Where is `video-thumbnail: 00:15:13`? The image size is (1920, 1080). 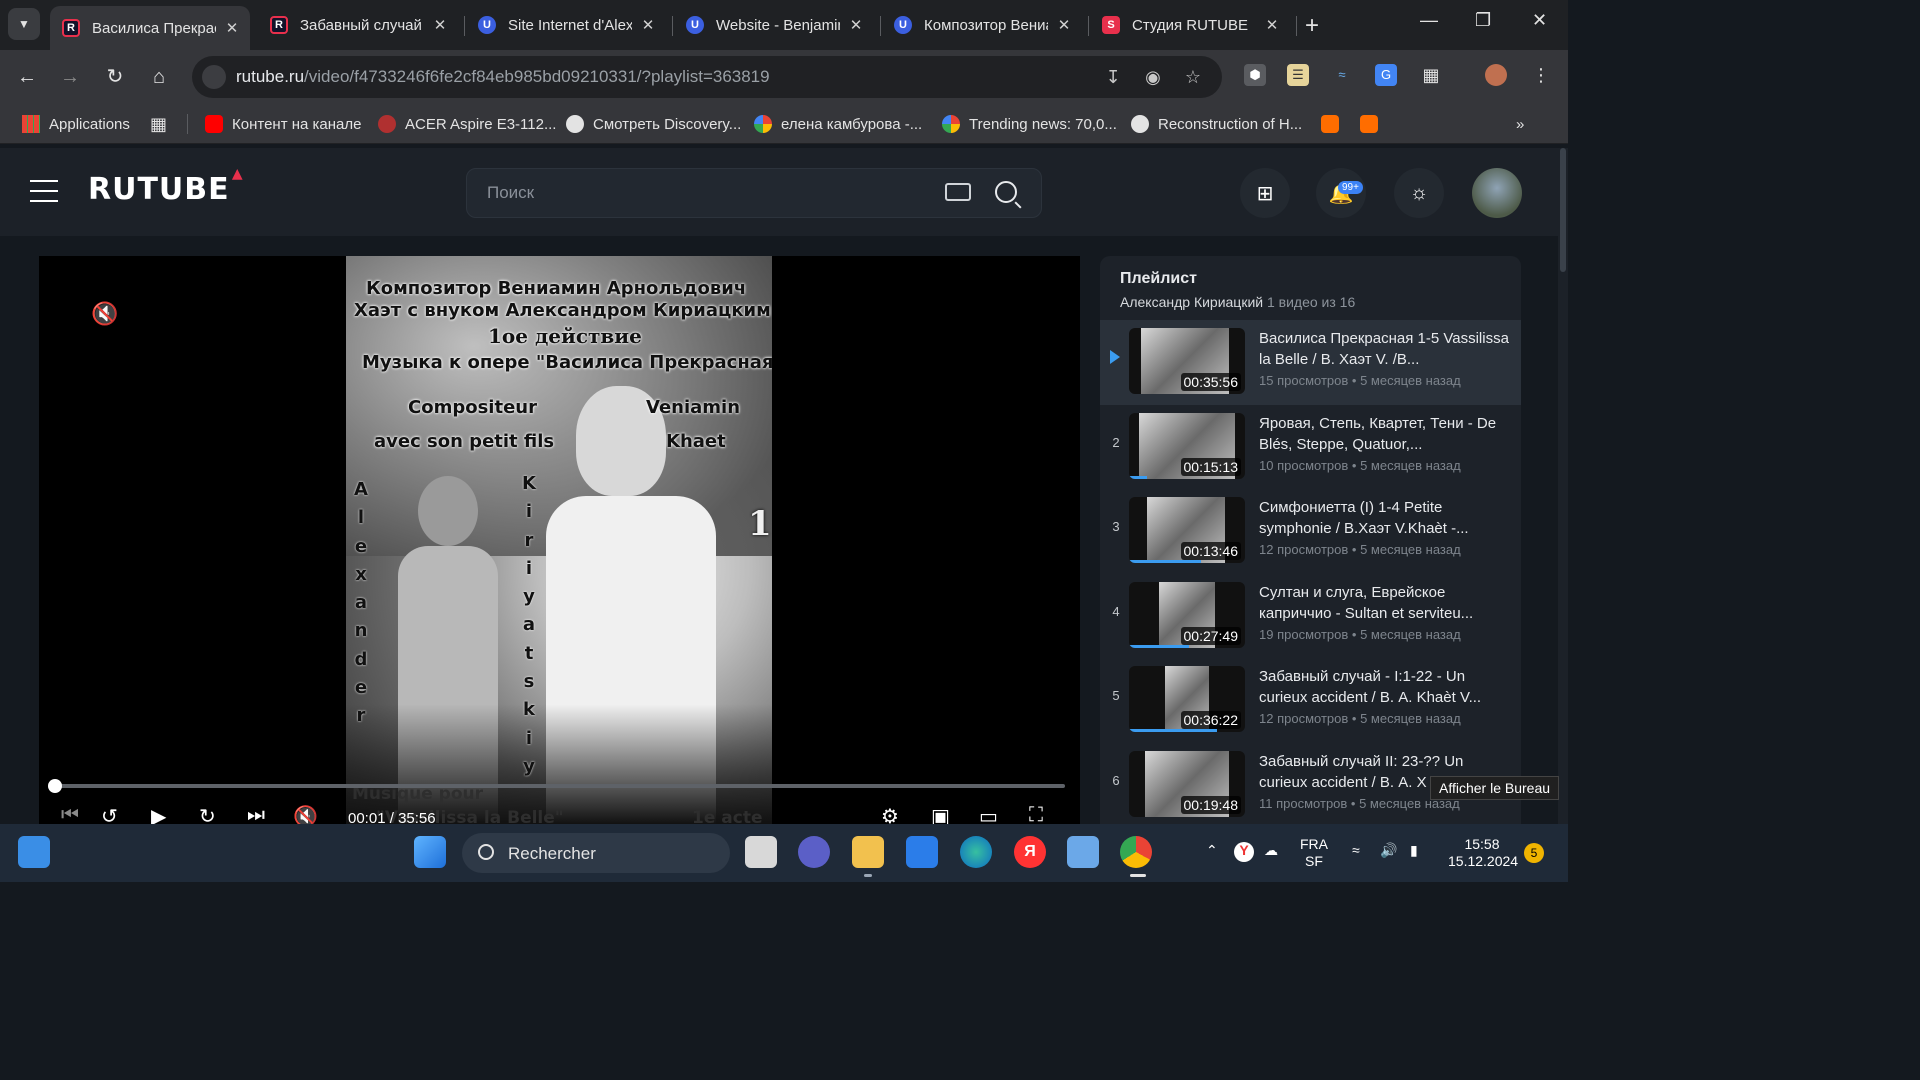
video-thumbnail: 00:15:13 is located at coordinates (1187, 446).